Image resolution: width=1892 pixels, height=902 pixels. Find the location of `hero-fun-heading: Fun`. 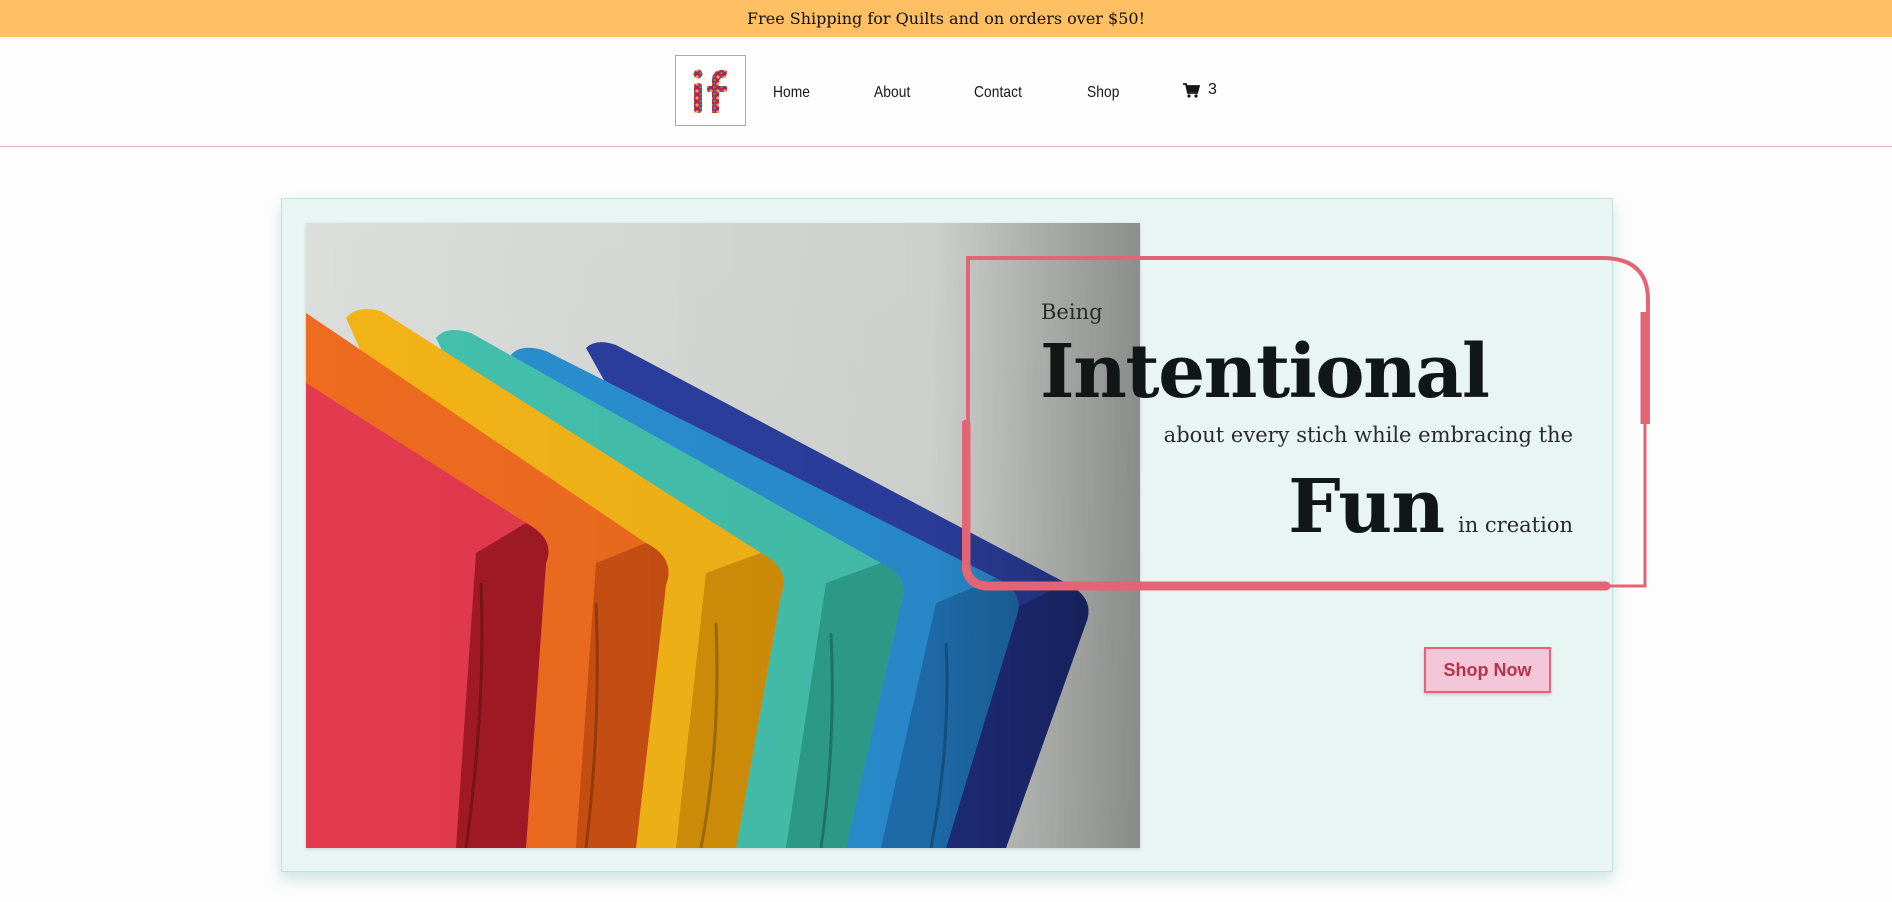

hero-fun-heading: Fun is located at coordinates (1366, 507).